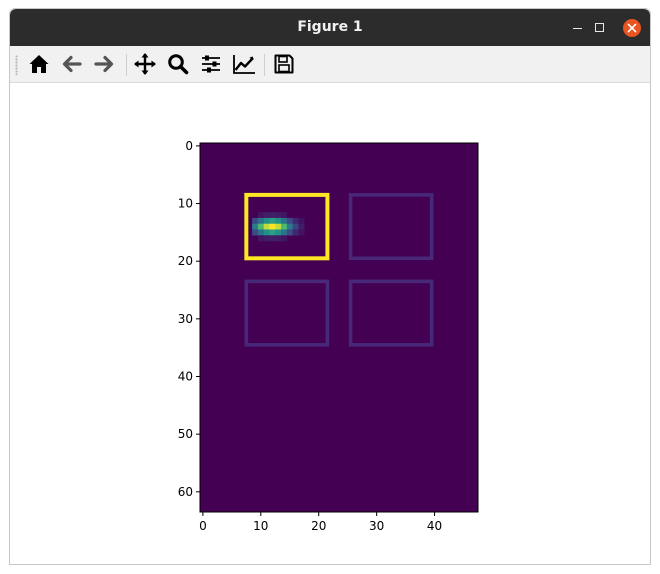 Image resolution: width=660 pixels, height=574 pixels. I want to click on configure-subplots-button, so click(211, 64).